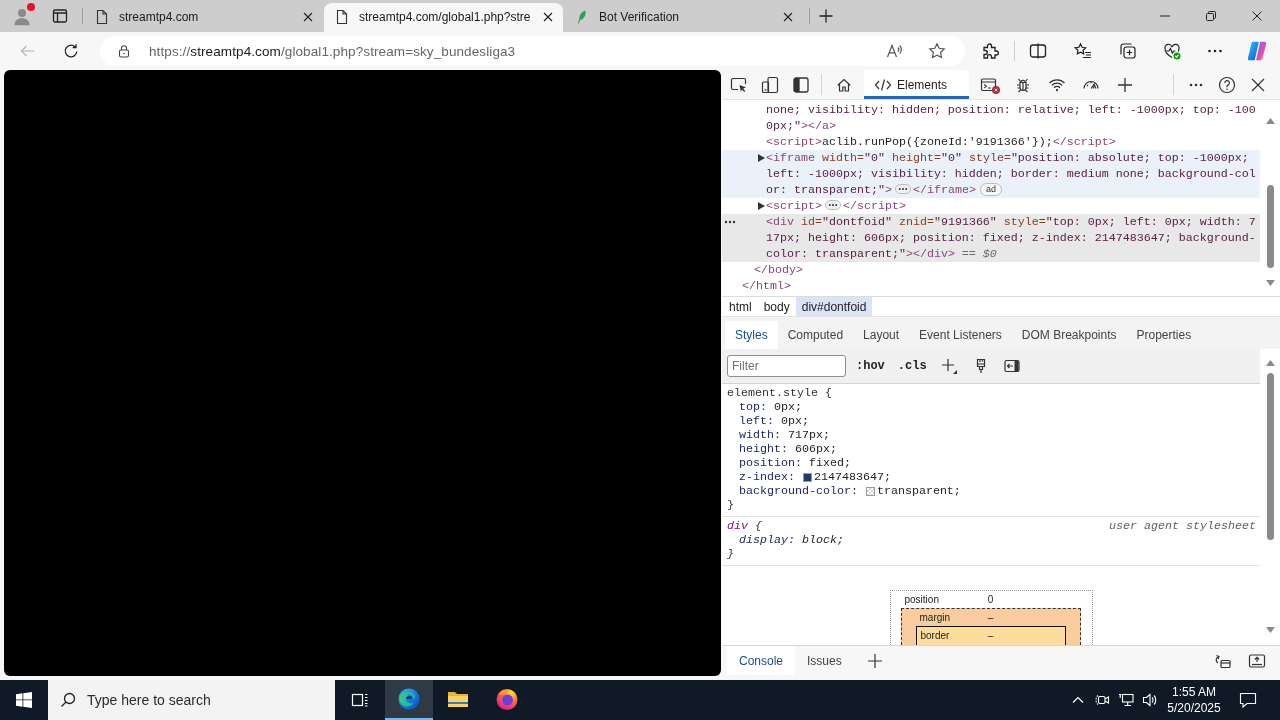 The image size is (1280, 720). What do you see at coordinates (683, 17) in the screenshot?
I see `browser-tab: Bot Verification` at bounding box center [683, 17].